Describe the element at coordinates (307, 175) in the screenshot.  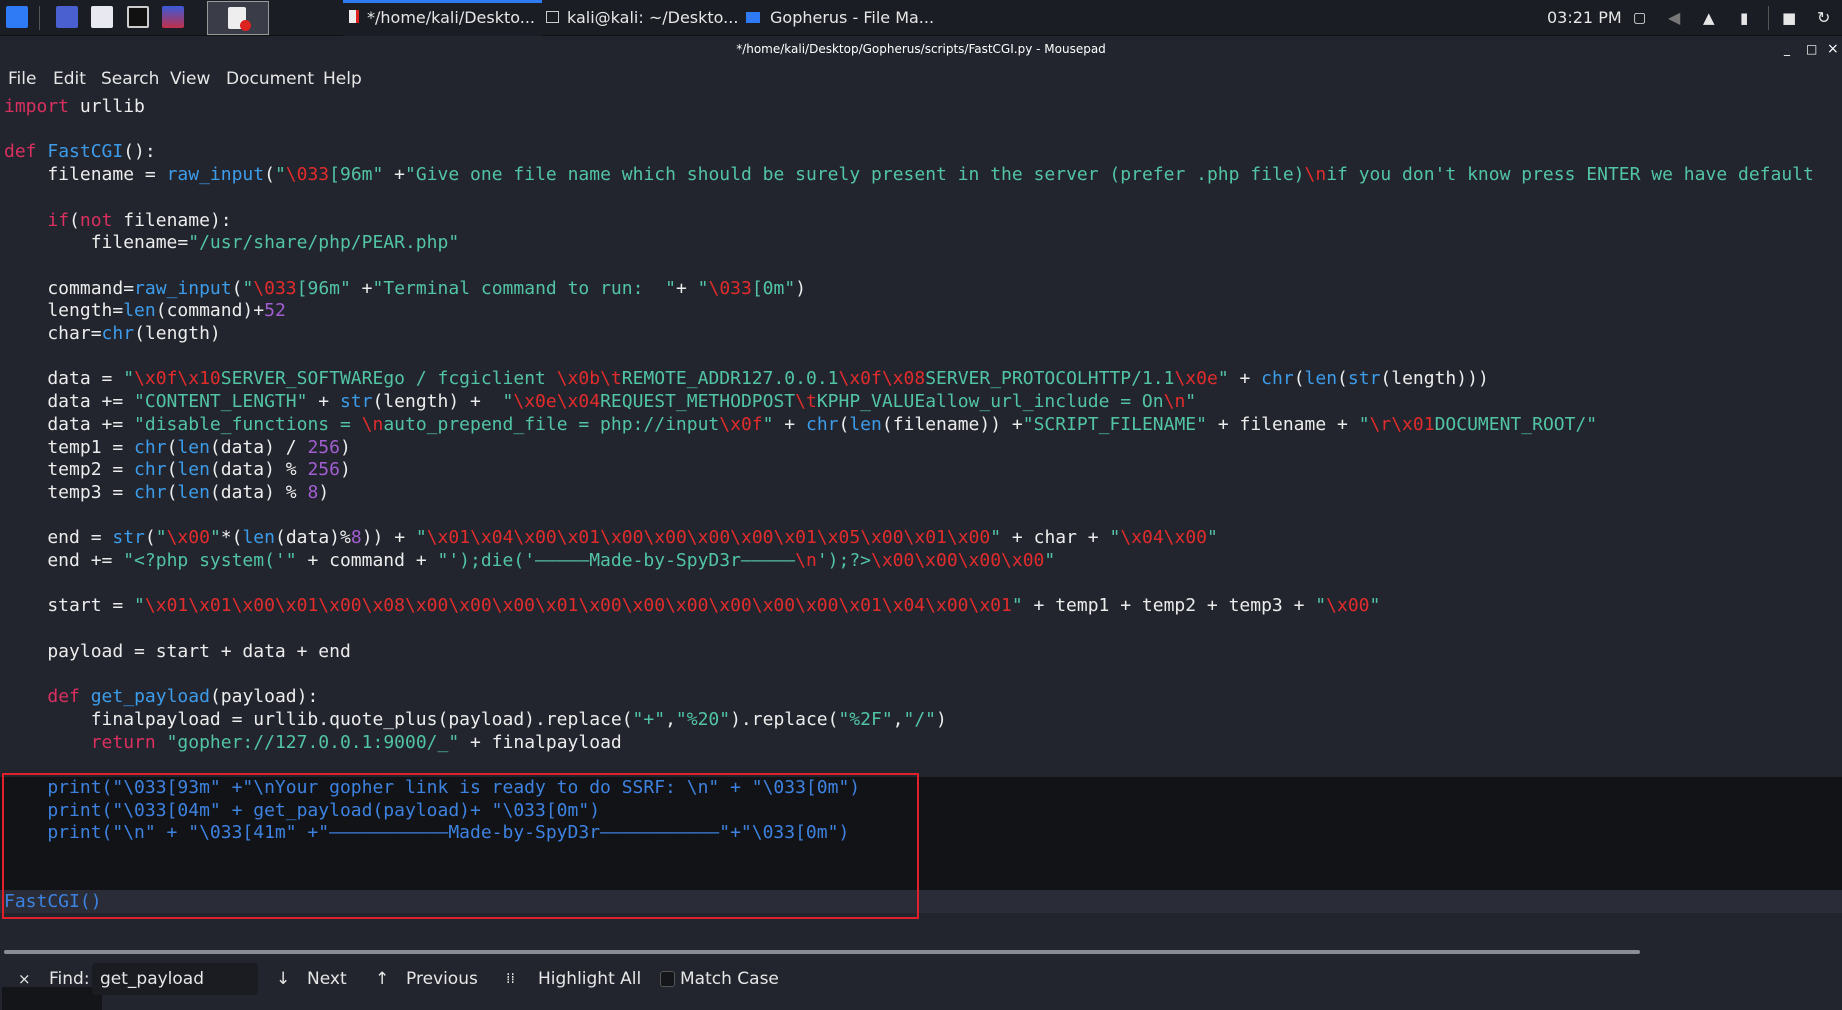
I see `code-token: \033` at that location.